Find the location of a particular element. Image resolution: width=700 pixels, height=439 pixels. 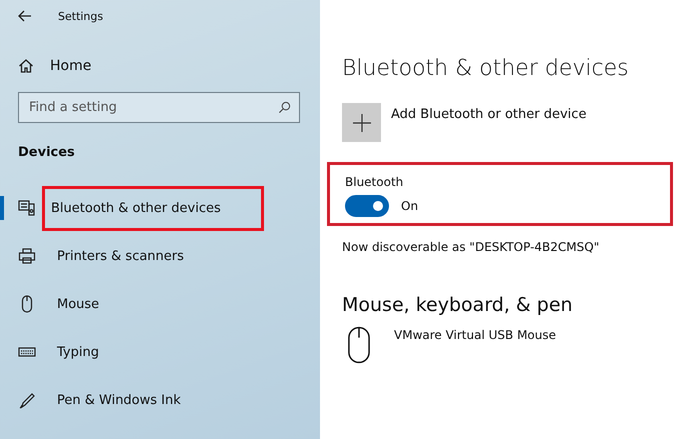

search-field: Find a setting is located at coordinates (159, 107).